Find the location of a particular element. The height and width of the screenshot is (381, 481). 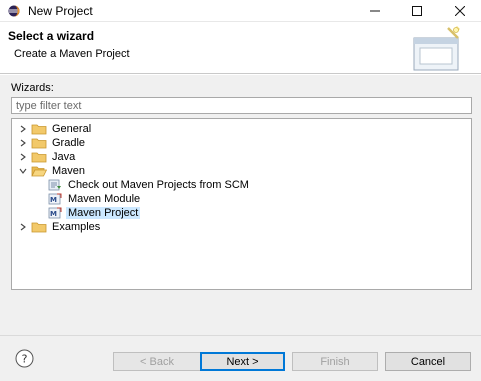

wizard-banner-icon is located at coordinates (436, 48).